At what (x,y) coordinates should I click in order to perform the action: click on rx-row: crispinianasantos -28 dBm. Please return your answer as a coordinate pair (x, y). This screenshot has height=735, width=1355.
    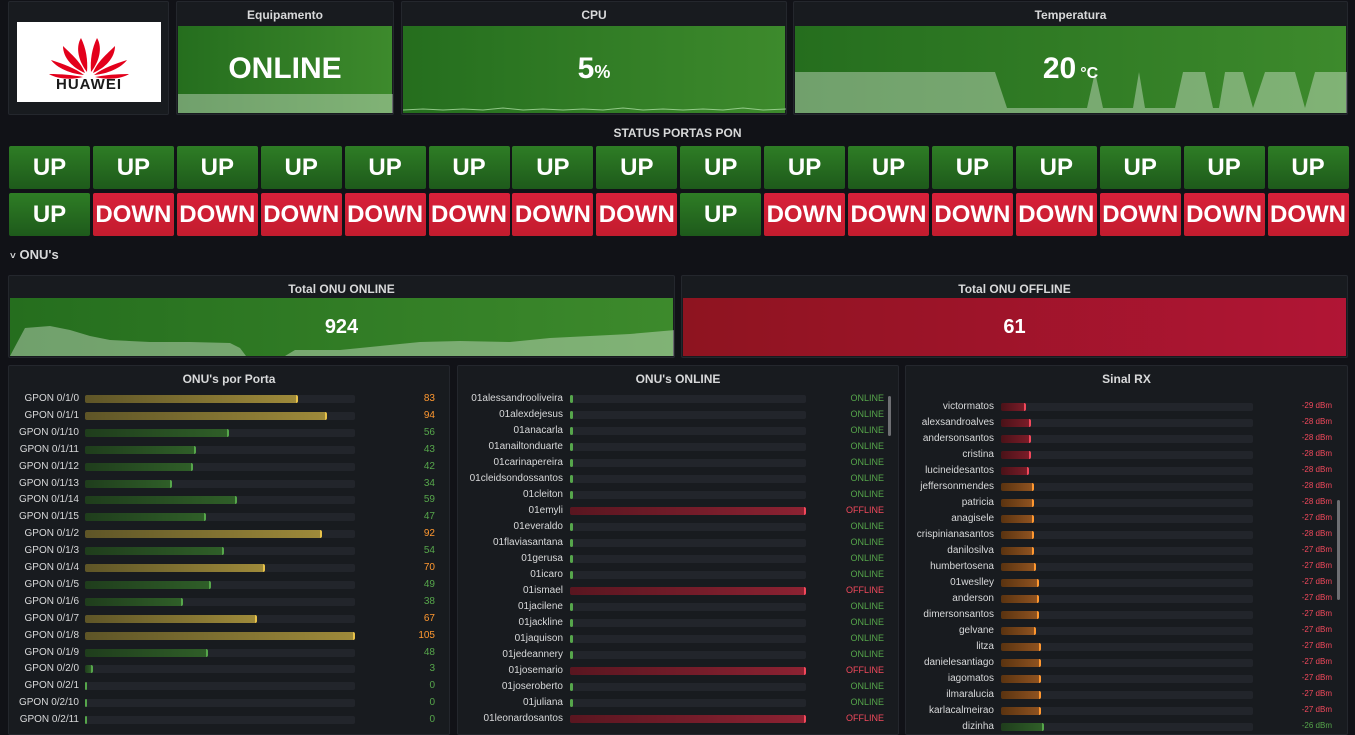
    Looking at the image, I should click on (1126, 535).